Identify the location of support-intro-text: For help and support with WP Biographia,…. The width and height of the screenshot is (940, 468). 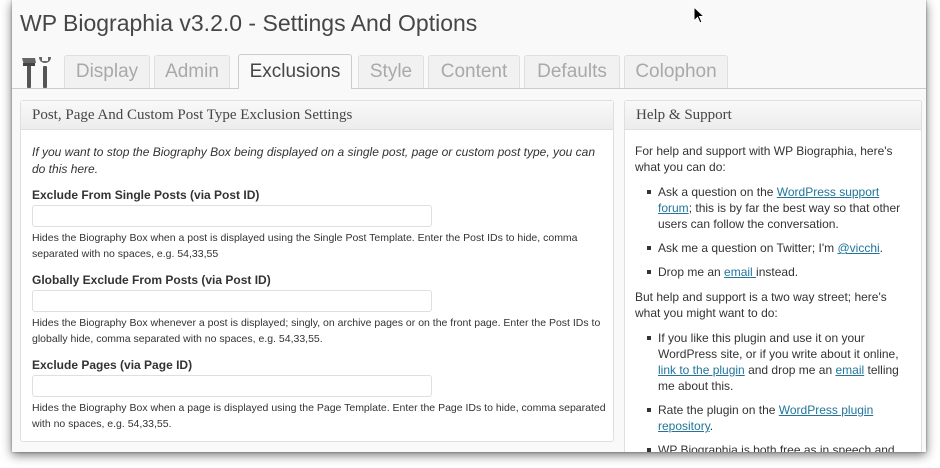
(764, 159).